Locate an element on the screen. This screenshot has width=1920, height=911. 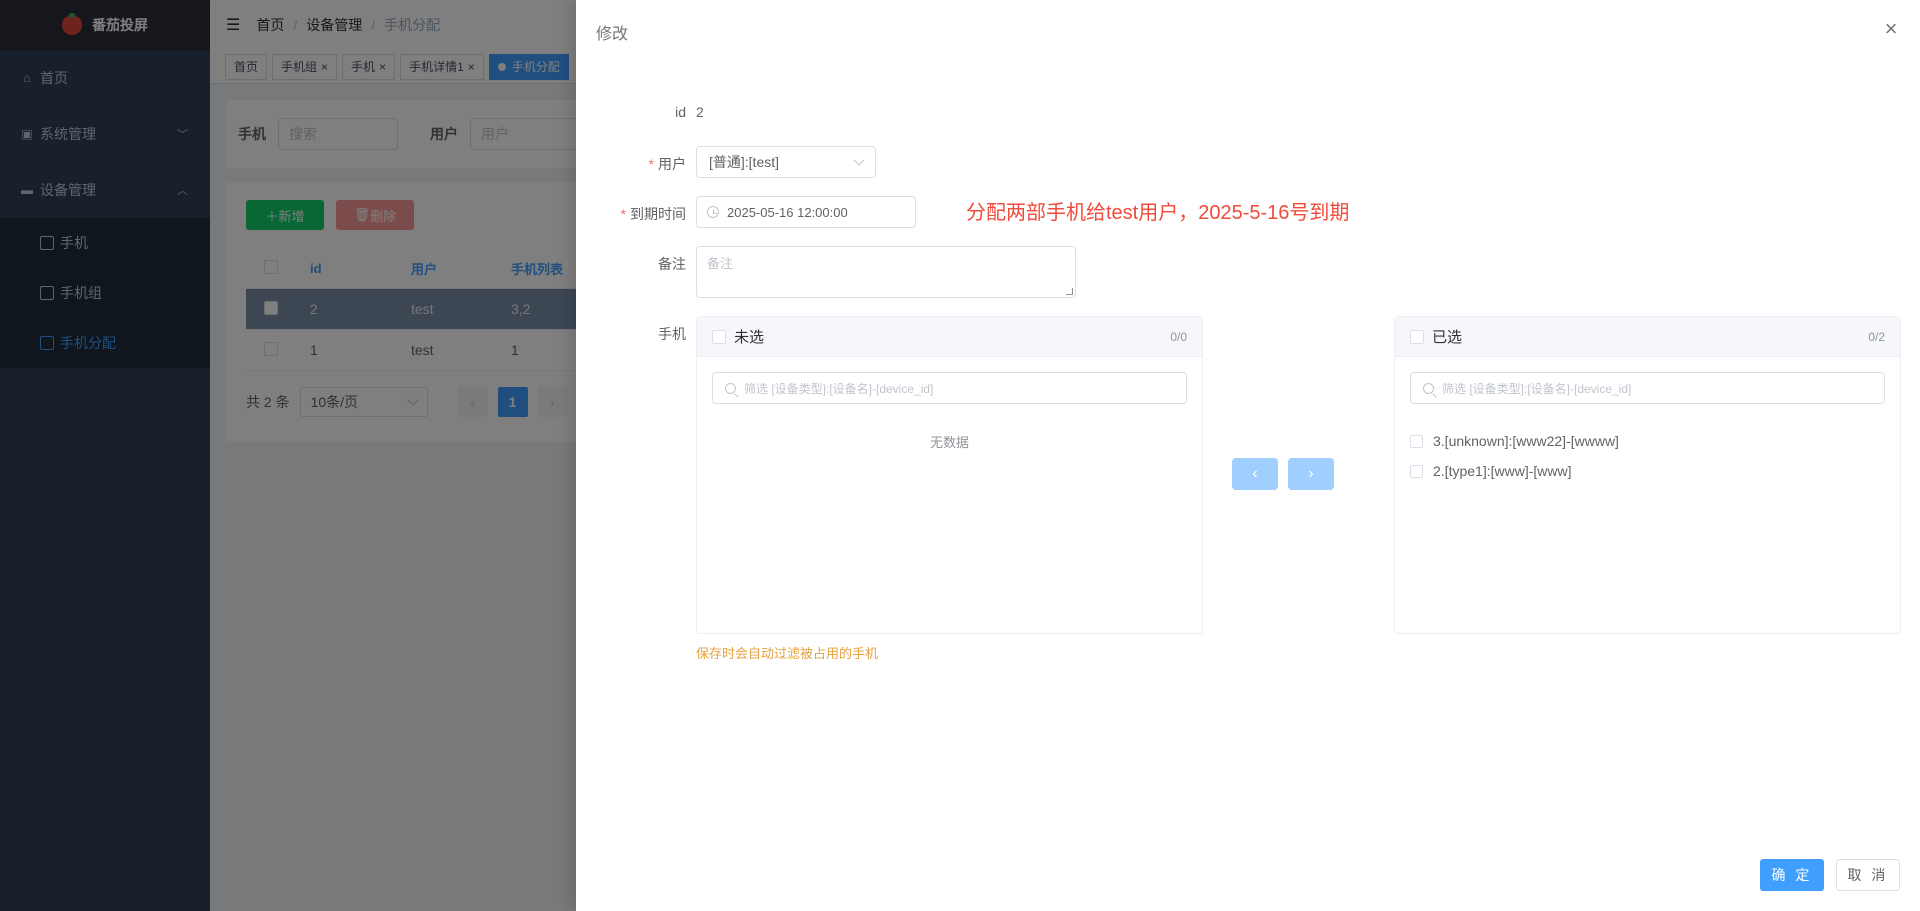
list-item: 2.[type1]:[www]-[www] is located at coordinates (1647, 471).